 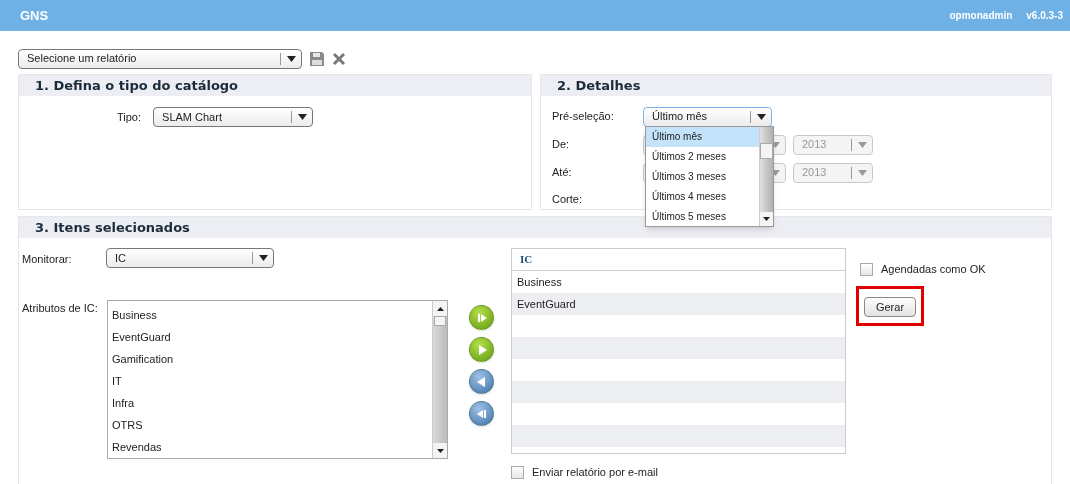 What do you see at coordinates (47, 259) in the screenshot?
I see `field-label: Monitorar:` at bounding box center [47, 259].